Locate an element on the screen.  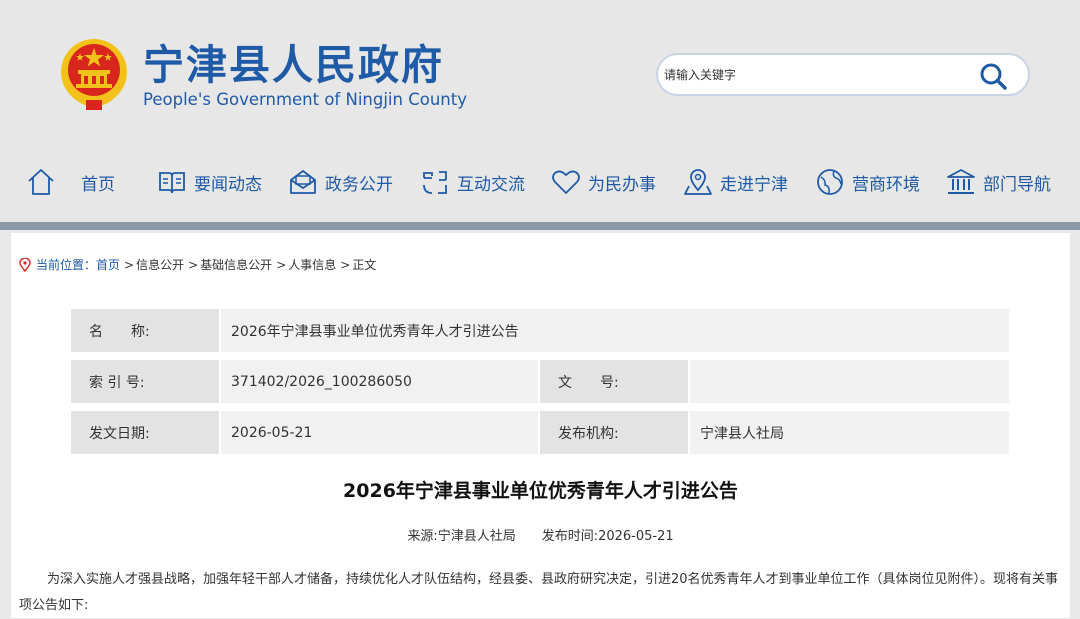
search-box is located at coordinates (843, 74).